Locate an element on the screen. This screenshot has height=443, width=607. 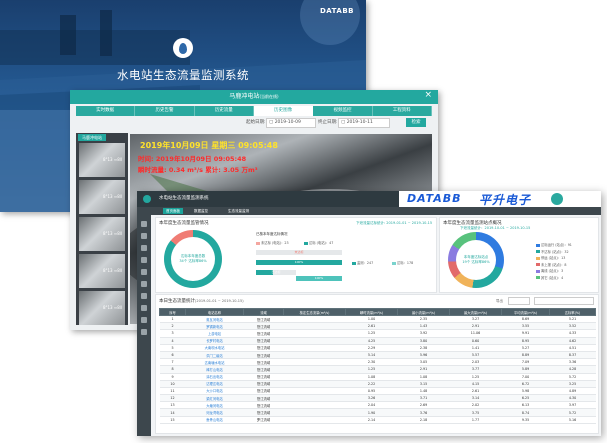
station-name-link: 大南坝水电站 is located at coordinates (214, 348).